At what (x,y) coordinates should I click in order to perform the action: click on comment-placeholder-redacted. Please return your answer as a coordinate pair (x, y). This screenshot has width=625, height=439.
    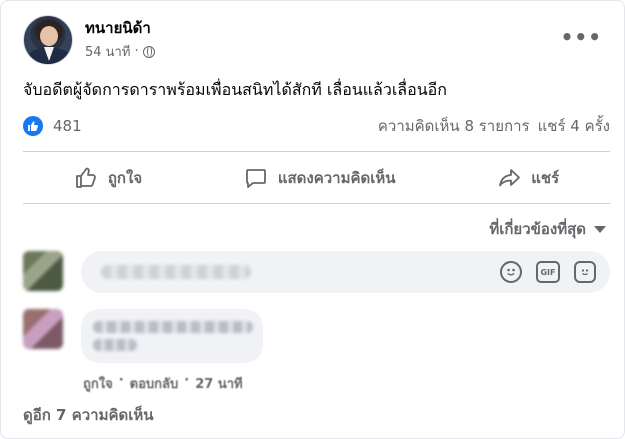
    Looking at the image, I should click on (176, 272).